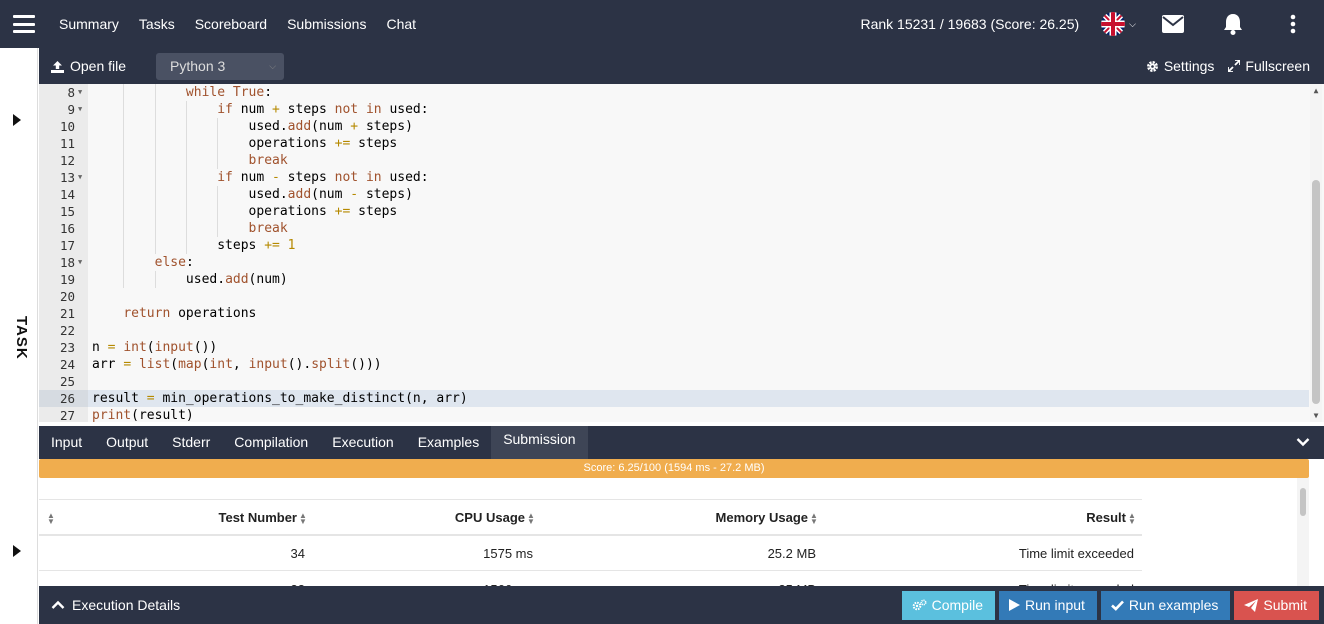  Describe the element at coordinates (1234, 66) in the screenshot. I see `expand-icon` at that location.